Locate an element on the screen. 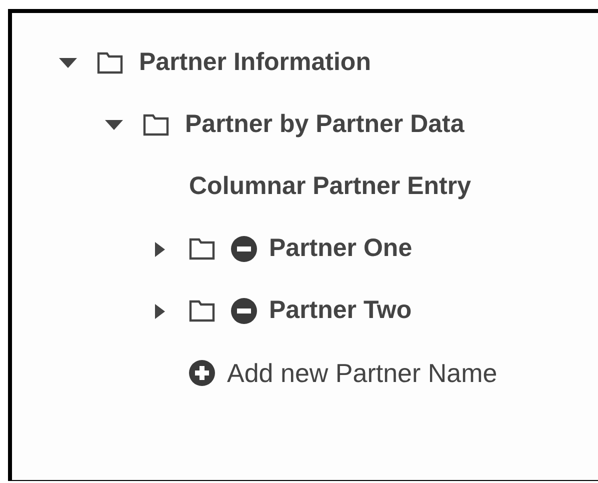 Image resolution: width=598 pixels, height=483 pixels. tree-item-label: Partner Information is located at coordinates (255, 63).